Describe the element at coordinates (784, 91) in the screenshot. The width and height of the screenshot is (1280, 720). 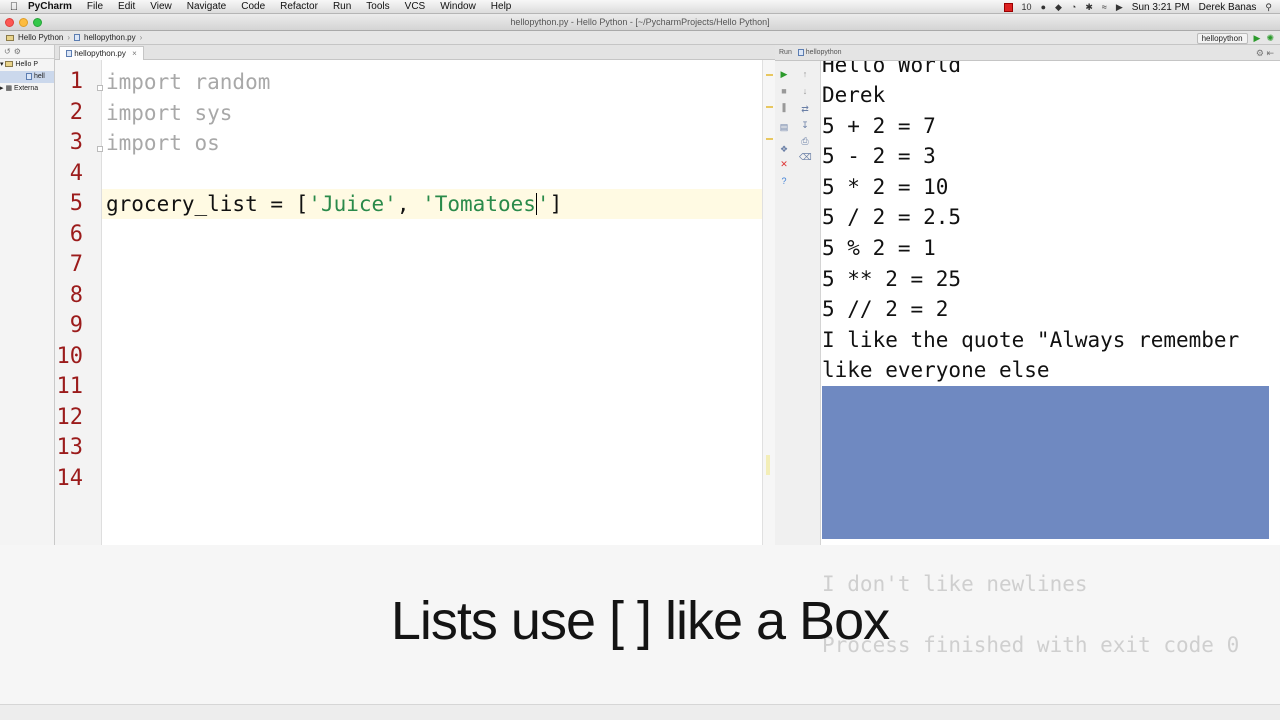
I see `stop-icon: ■` at that location.